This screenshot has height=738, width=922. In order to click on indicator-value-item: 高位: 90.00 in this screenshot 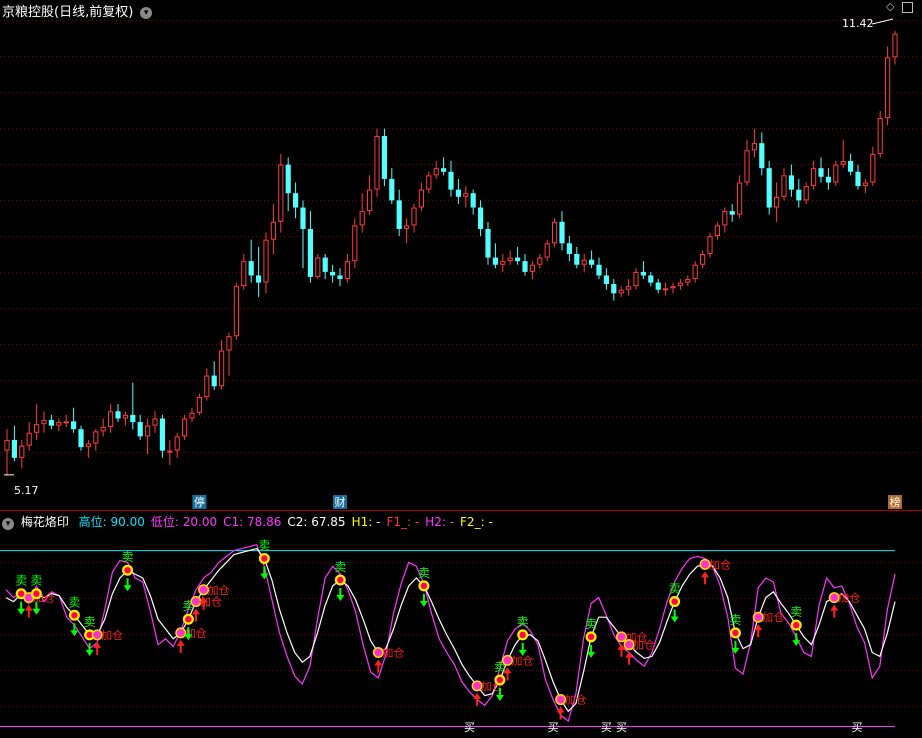, I will do `click(111, 522)`.